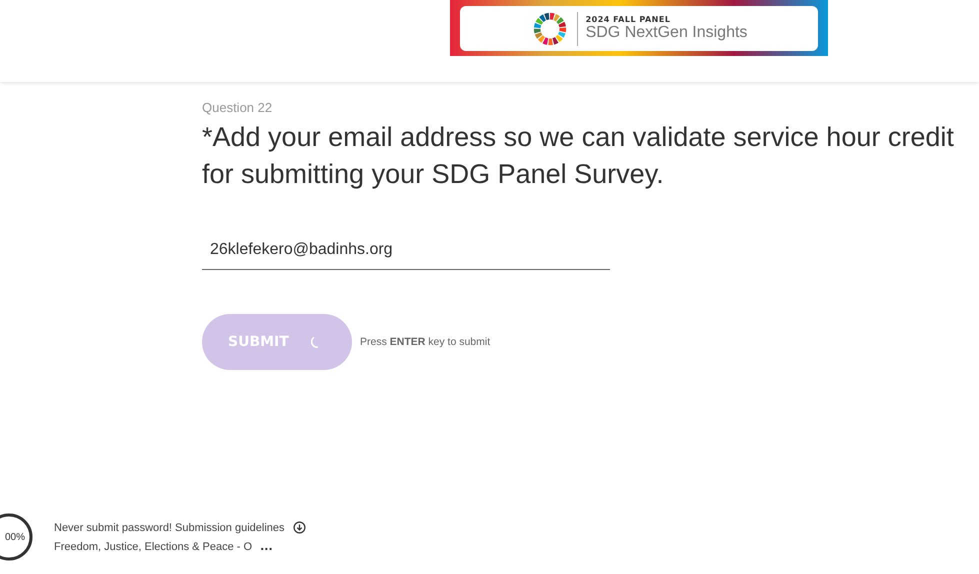 Image resolution: width=979 pixels, height=574 pixels. What do you see at coordinates (299, 527) in the screenshot?
I see `download-icon` at bounding box center [299, 527].